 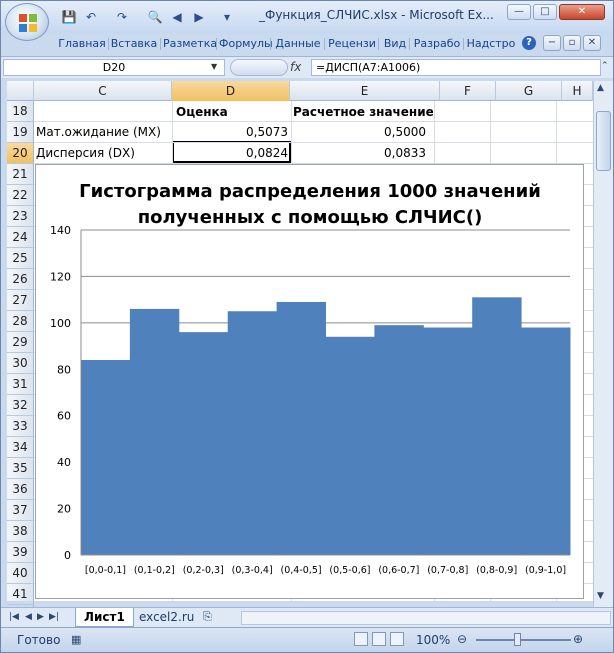 What do you see at coordinates (20, 300) in the screenshot?
I see `row-header-27: 27` at bounding box center [20, 300].